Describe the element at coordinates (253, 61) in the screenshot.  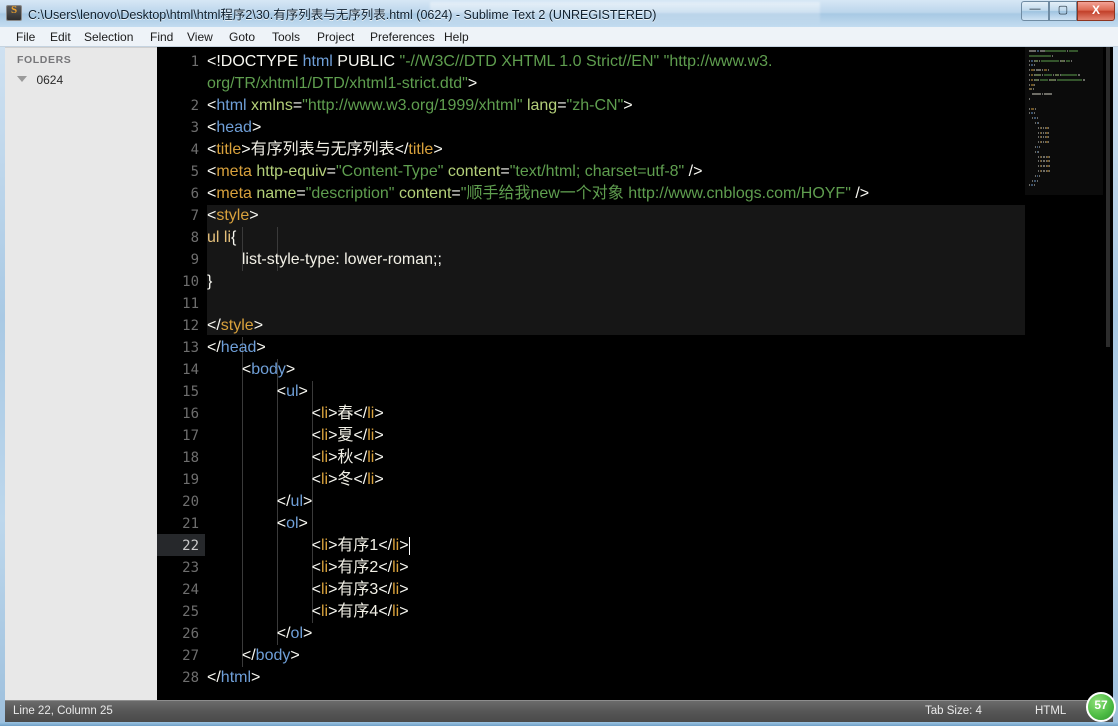
I see `code-token: <!DOCTYPE` at that location.